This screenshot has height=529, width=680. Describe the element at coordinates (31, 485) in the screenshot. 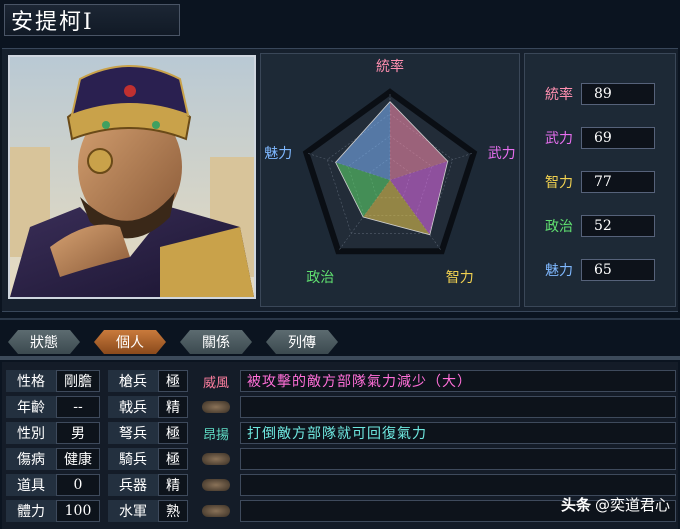

I see `info-label-items: 道具` at that location.